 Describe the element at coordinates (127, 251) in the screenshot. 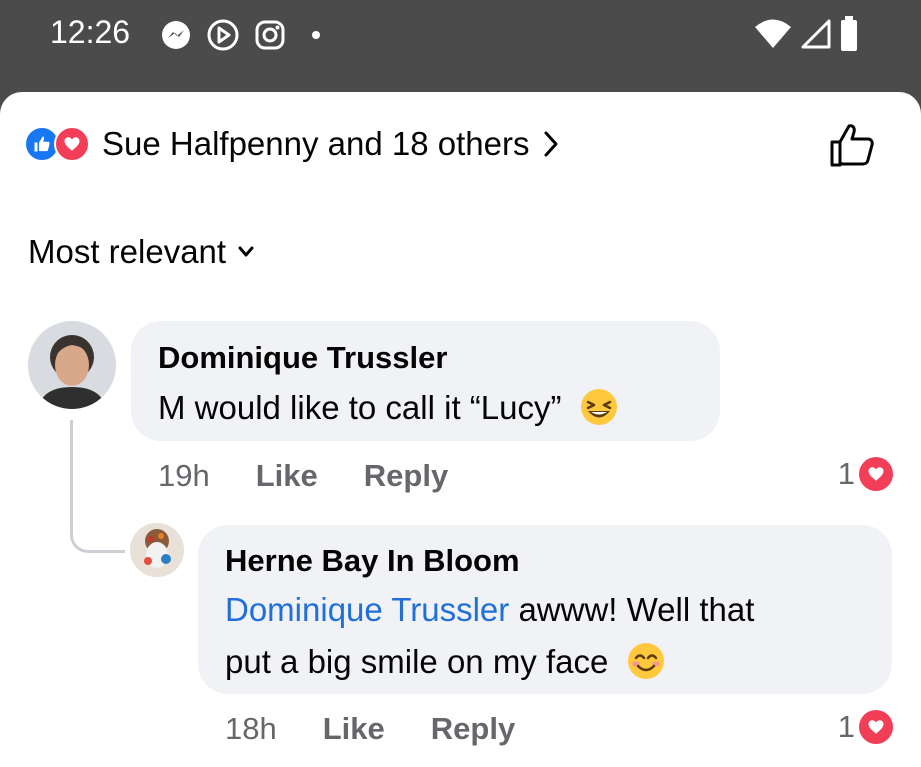

I see `sort-label: Most relevant` at that location.